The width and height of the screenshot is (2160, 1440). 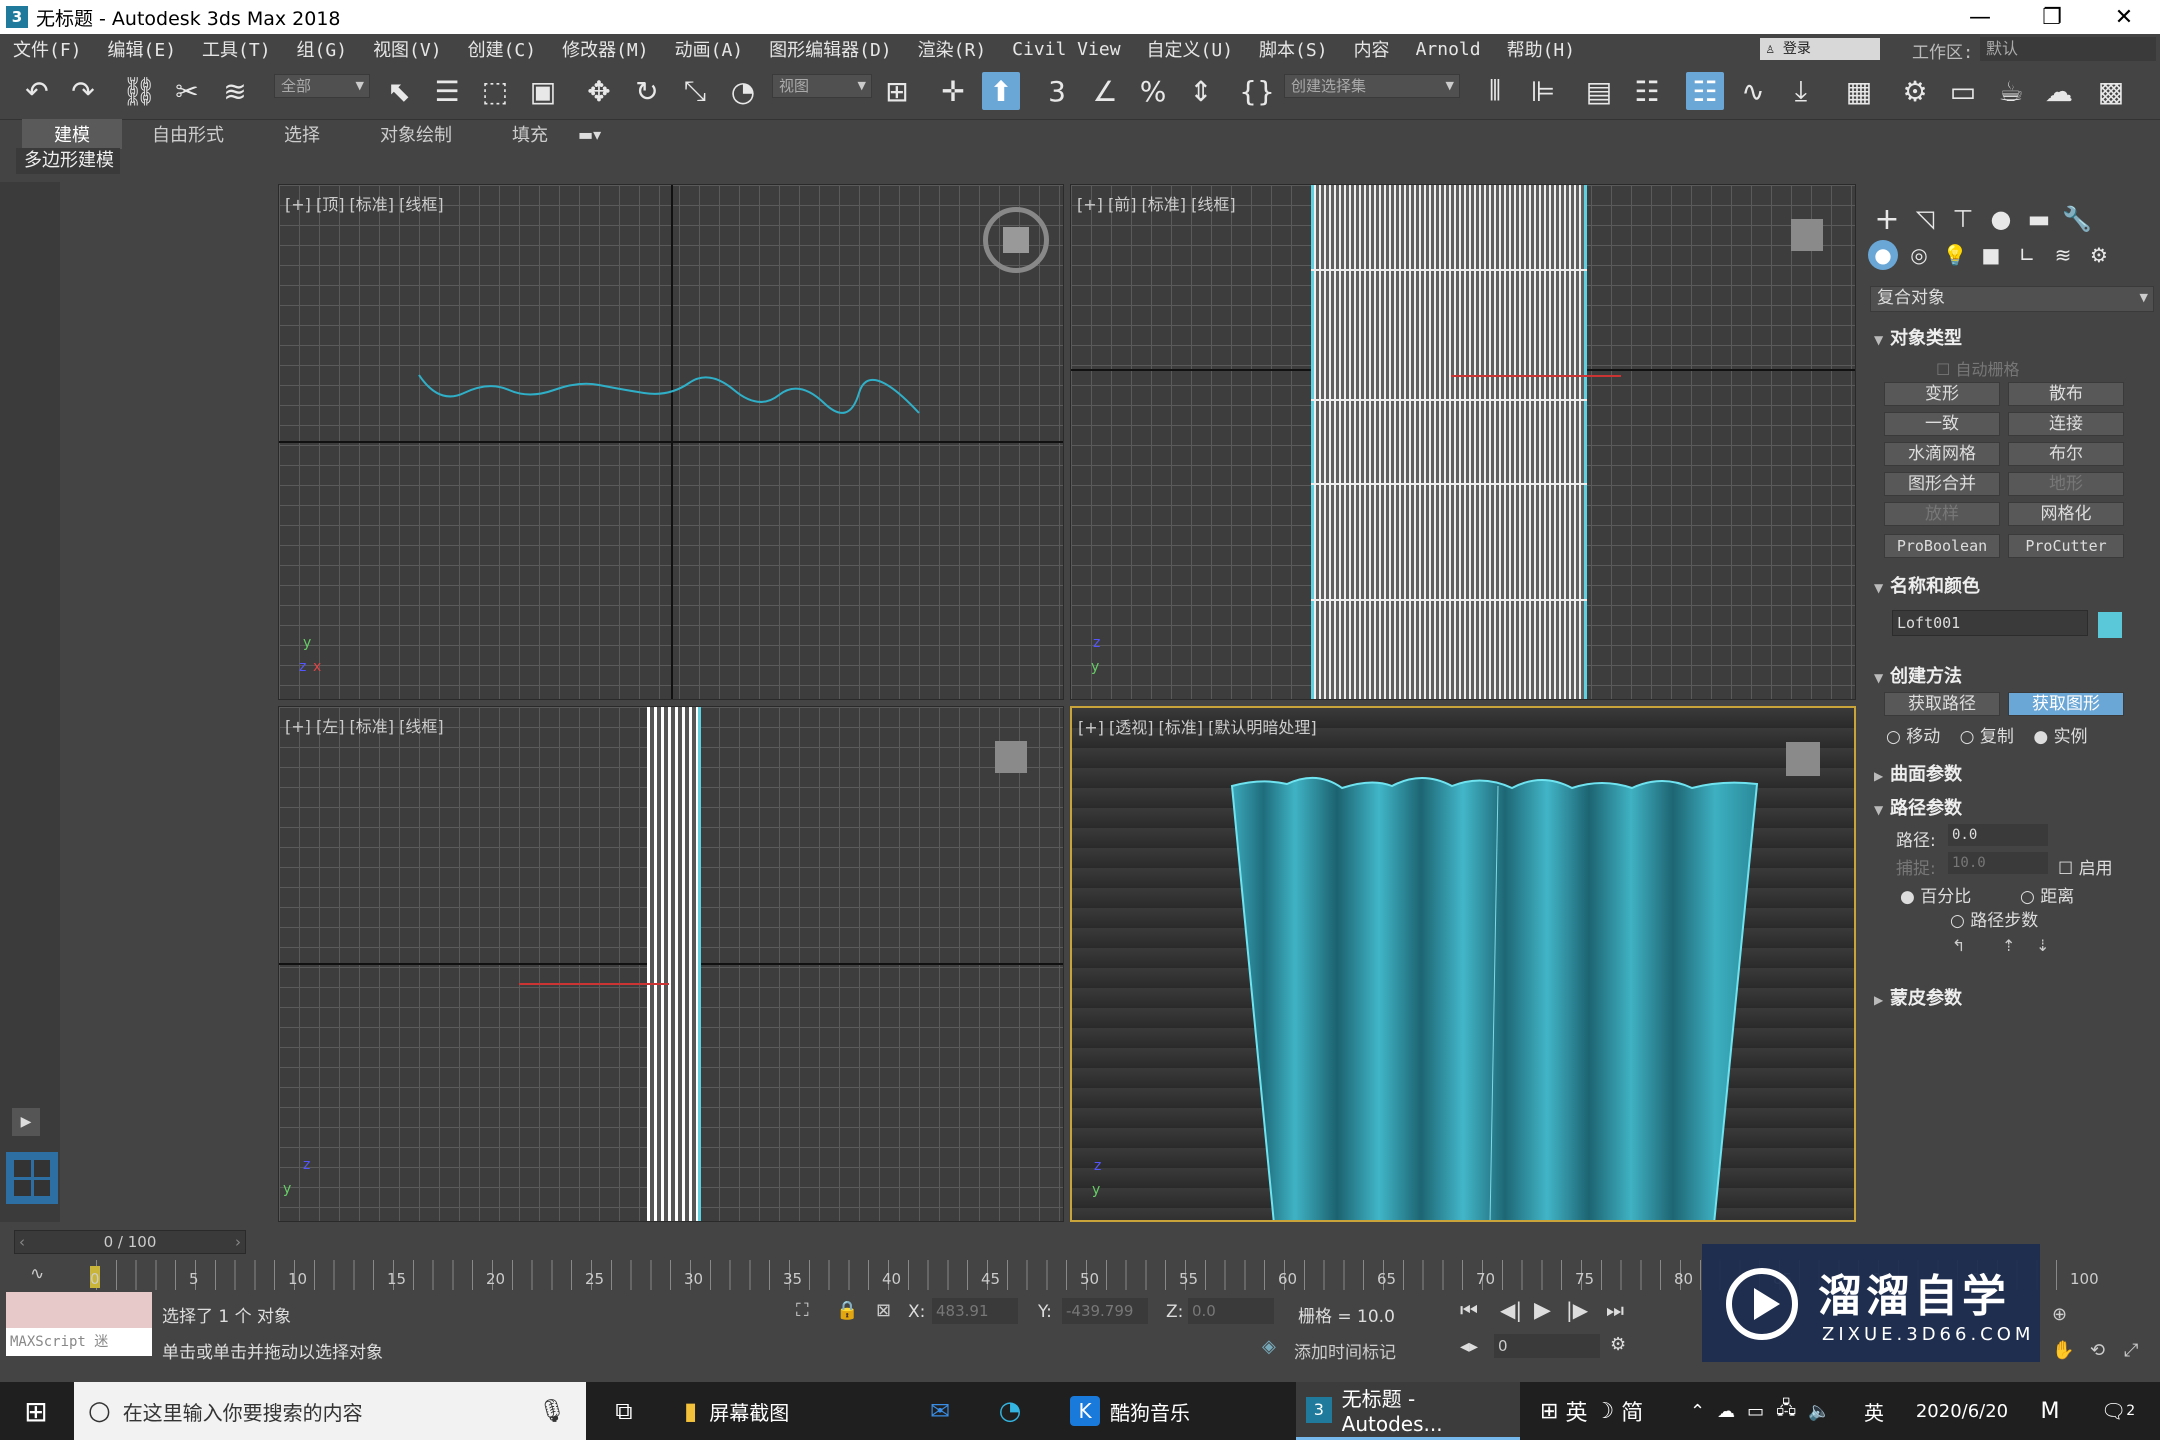 I want to click on volume-icon: 🔈, so click(x=1819, y=1411).